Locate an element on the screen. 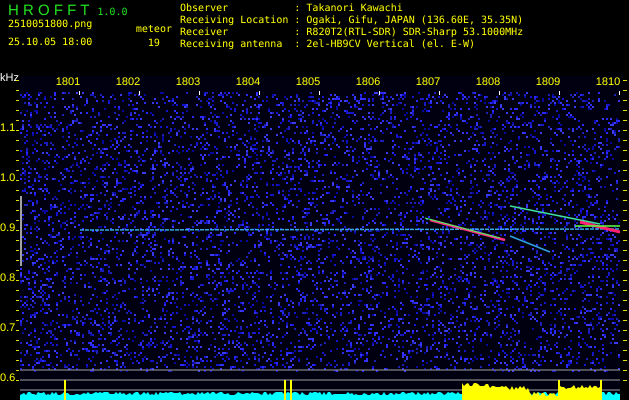 The image size is (629, 400). info-value: 2el-HB9CV Vertical (el. E-W) is located at coordinates (391, 45).